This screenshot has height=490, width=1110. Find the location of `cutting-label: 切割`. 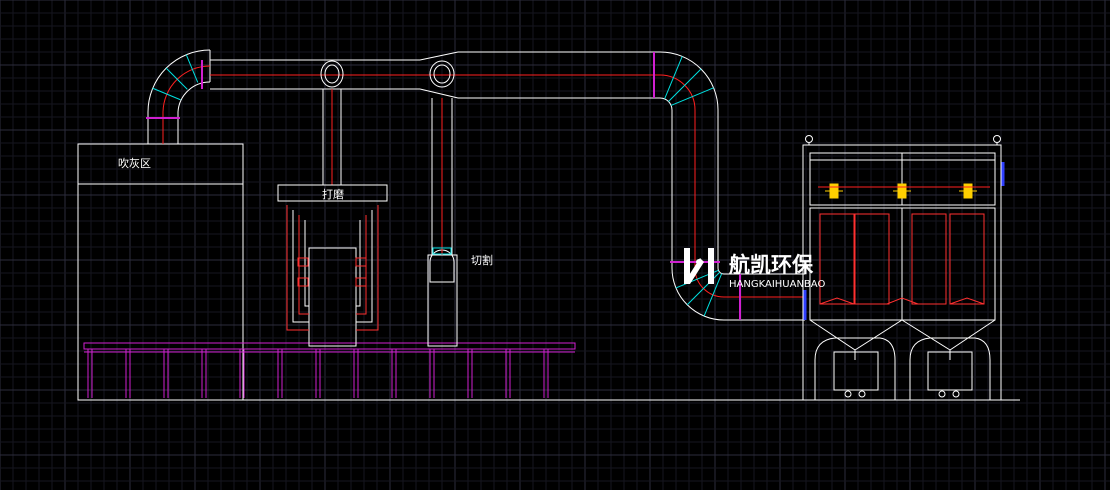

cutting-label: 切割 is located at coordinates (482, 260).